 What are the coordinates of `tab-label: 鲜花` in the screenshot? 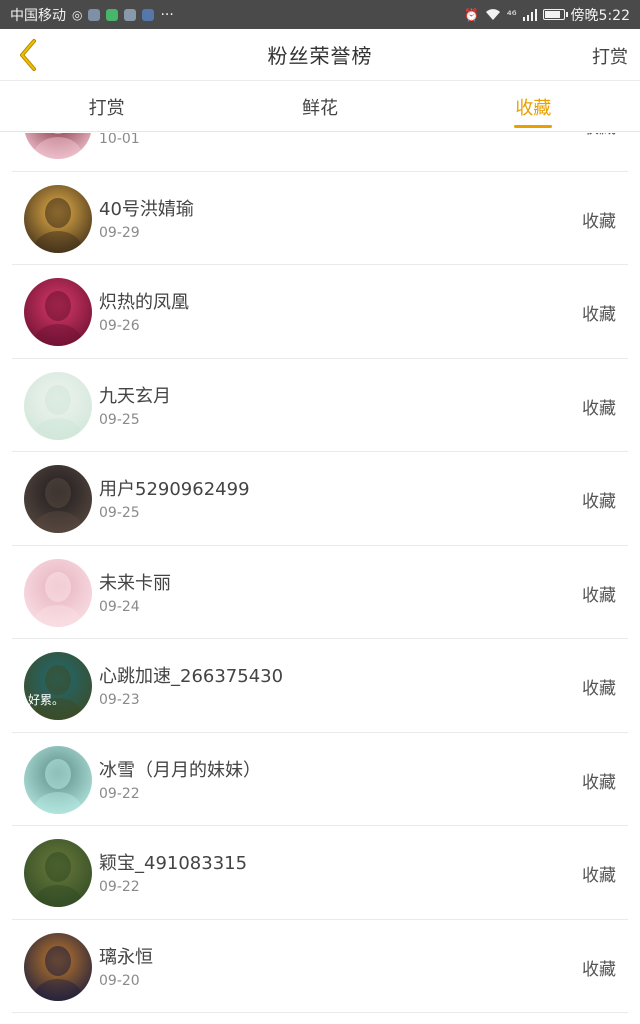 It's located at (319, 108).